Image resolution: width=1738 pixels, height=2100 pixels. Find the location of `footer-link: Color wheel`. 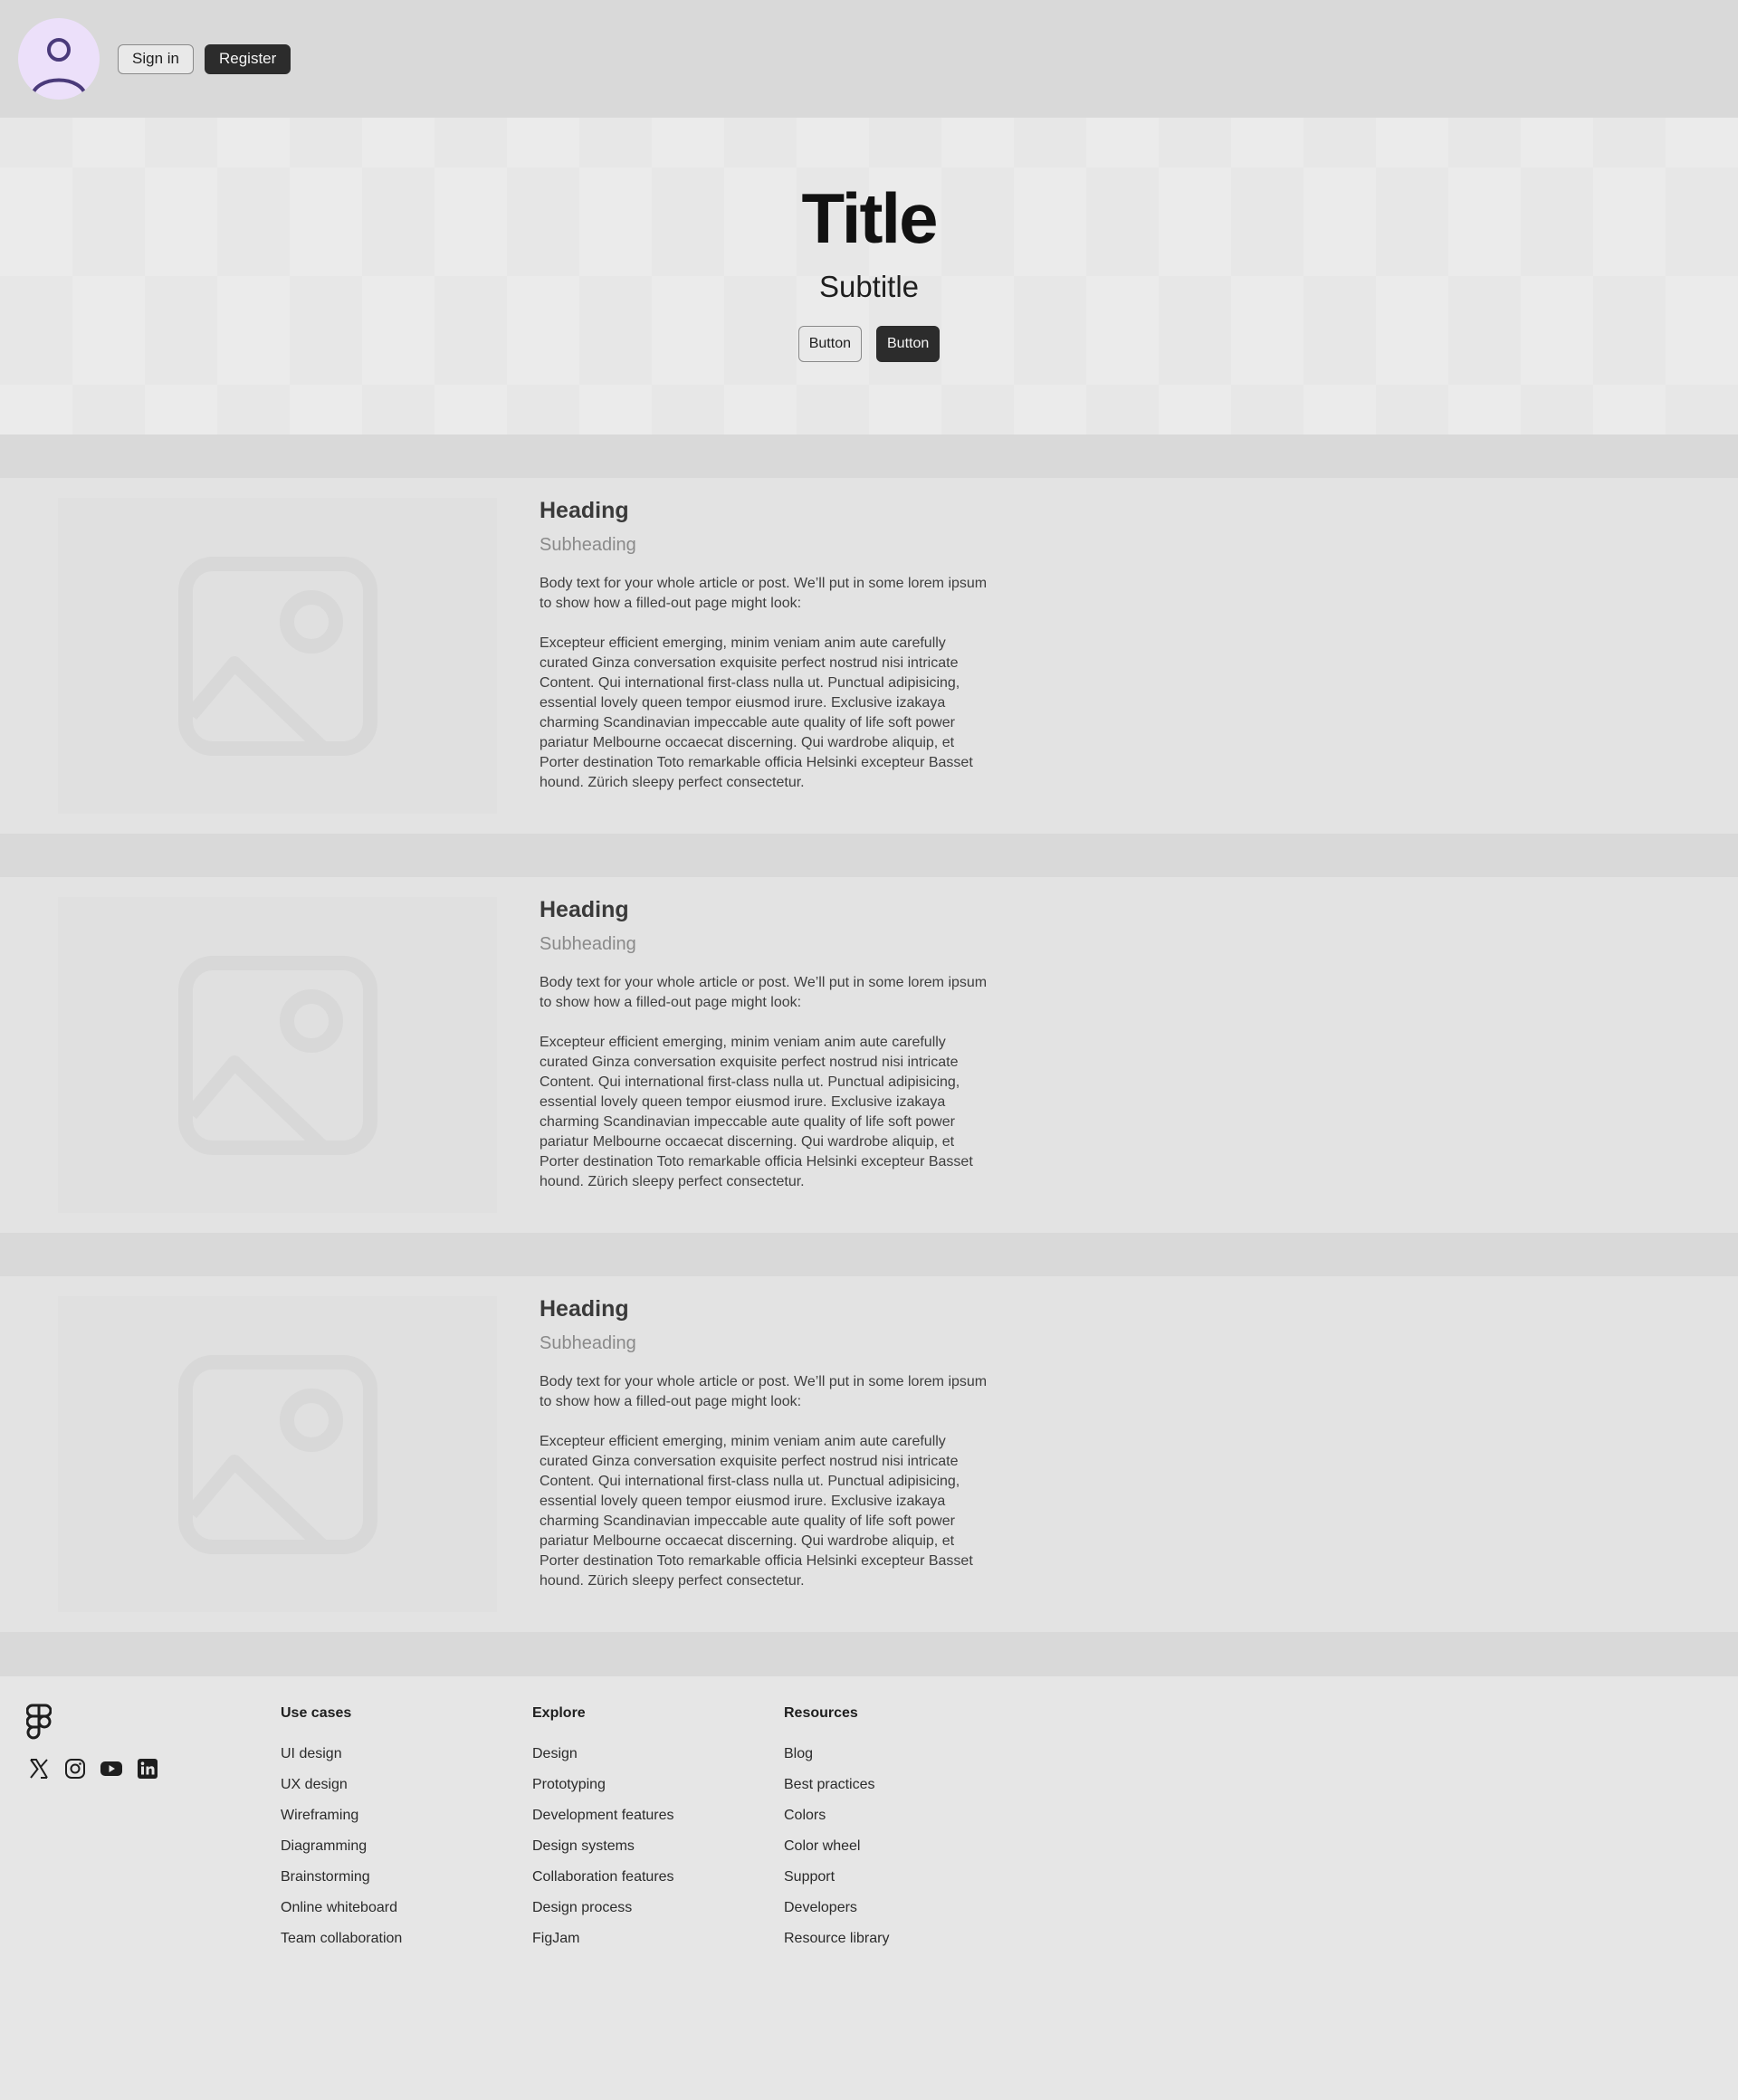

footer-link: Color wheel is located at coordinates (836, 1853).